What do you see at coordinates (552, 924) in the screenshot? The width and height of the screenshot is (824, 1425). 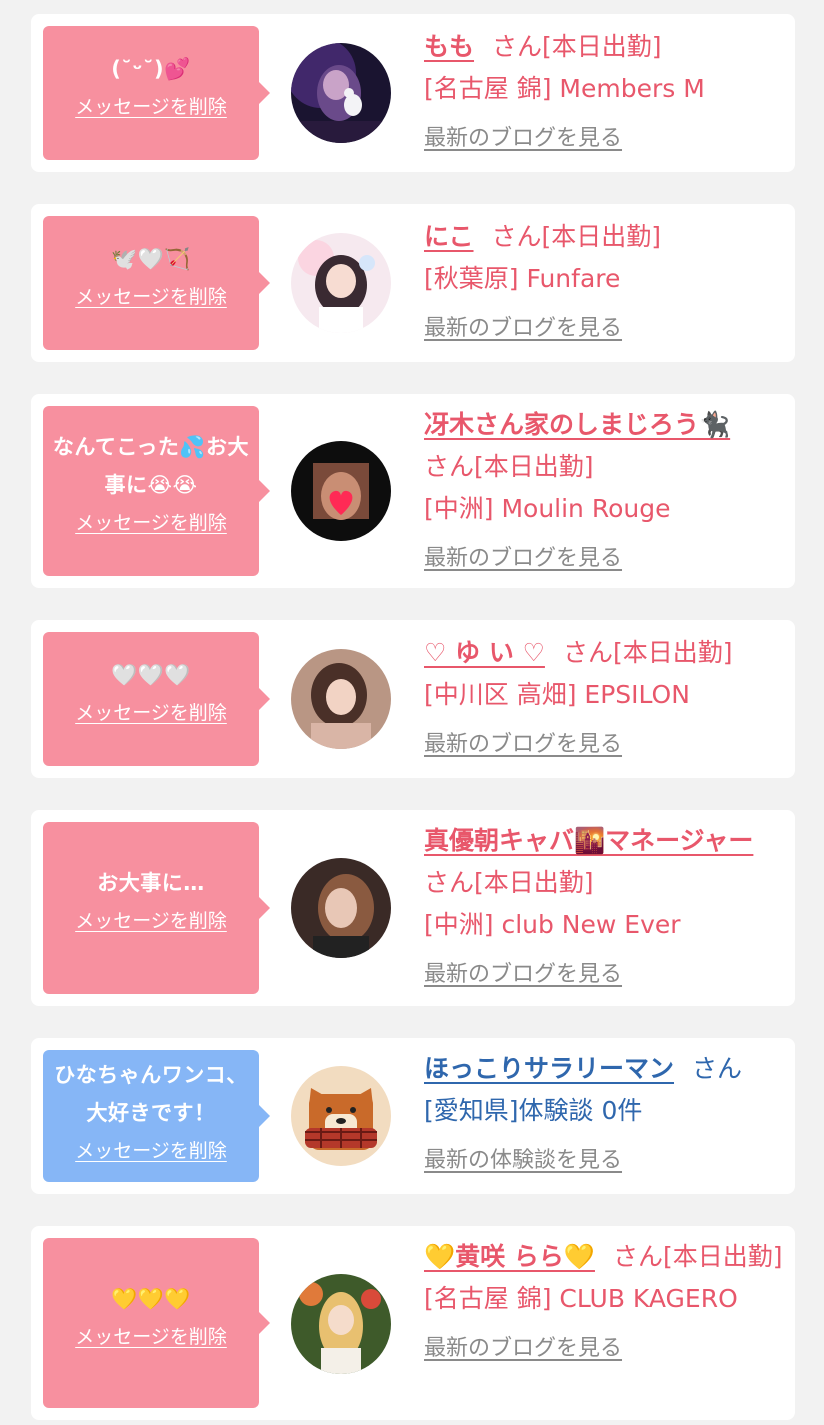 I see `shop-label: [中洲] club New Ever` at bounding box center [552, 924].